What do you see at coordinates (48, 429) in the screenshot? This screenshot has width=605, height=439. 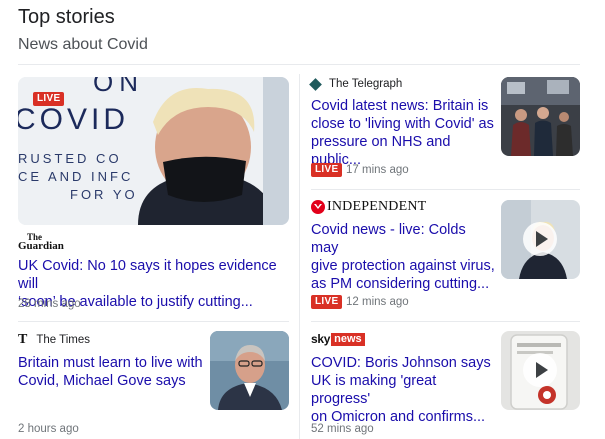 I see `story-time-times: 2 hours ago` at bounding box center [48, 429].